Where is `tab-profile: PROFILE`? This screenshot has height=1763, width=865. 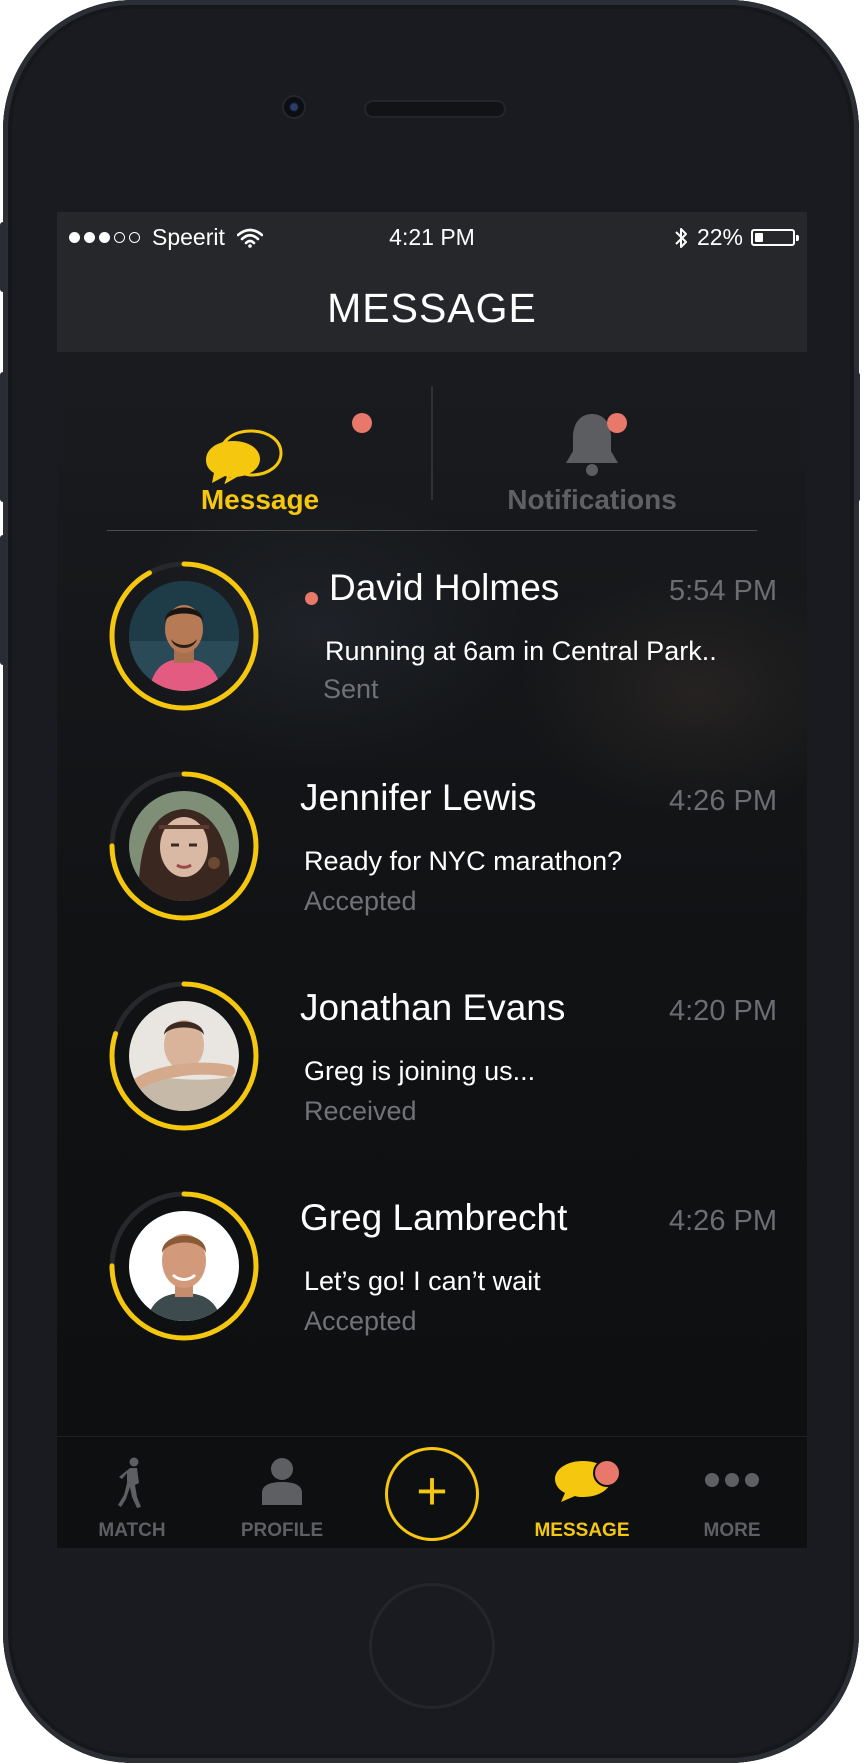
tab-profile: PROFILE is located at coordinates (282, 1492).